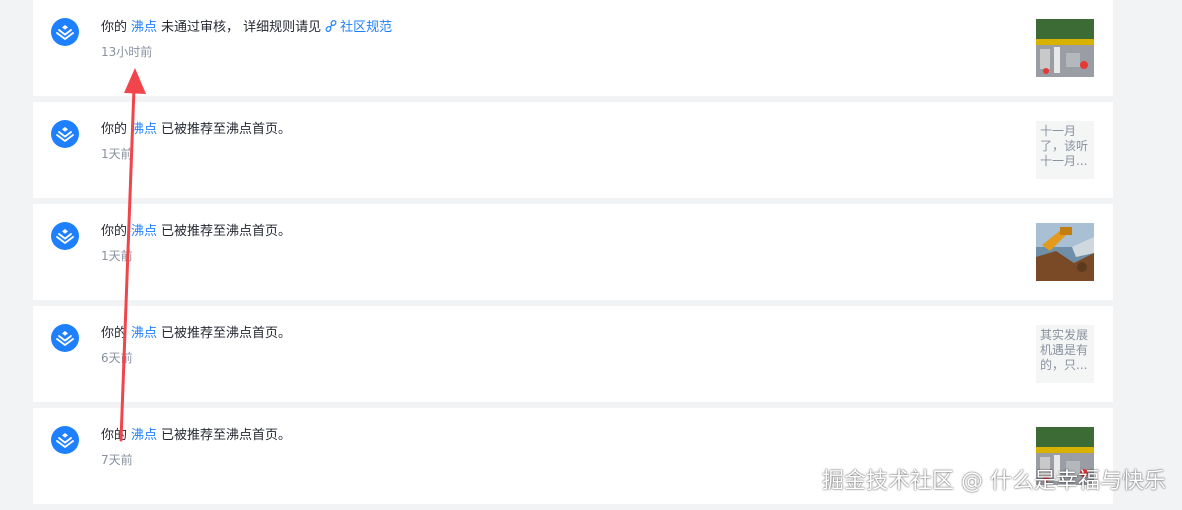 The height and width of the screenshot is (510, 1182). Describe the element at coordinates (331, 26) in the screenshot. I see `chain-link-icon` at that location.